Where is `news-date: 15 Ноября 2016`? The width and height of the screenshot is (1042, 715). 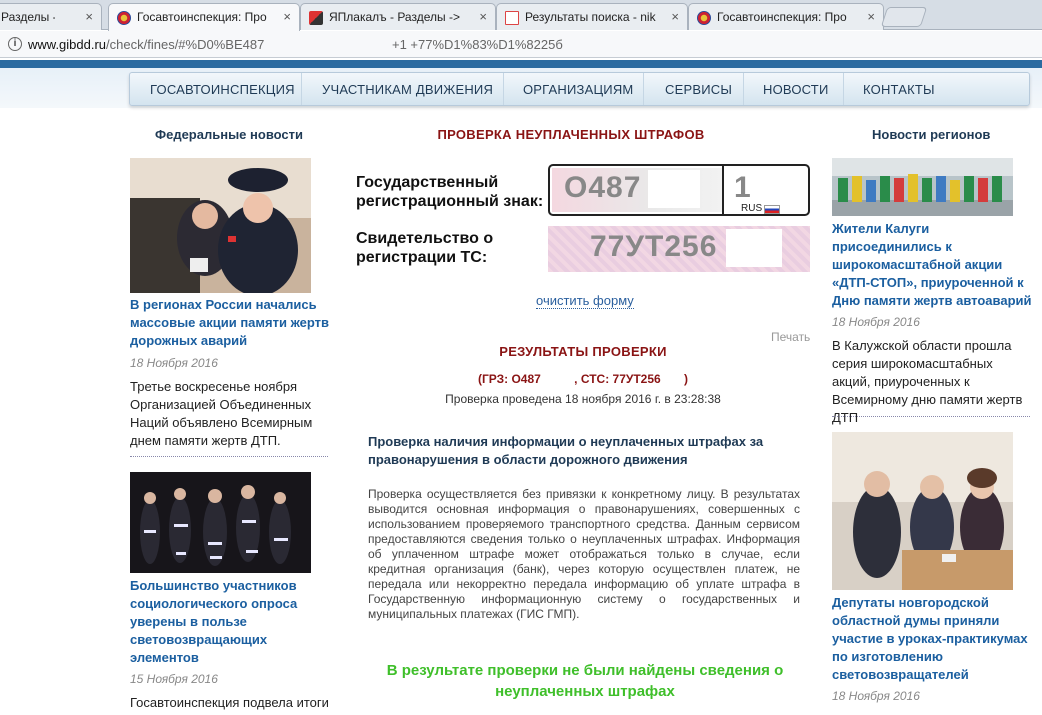
news-date: 15 Ноября 2016 is located at coordinates (174, 679).